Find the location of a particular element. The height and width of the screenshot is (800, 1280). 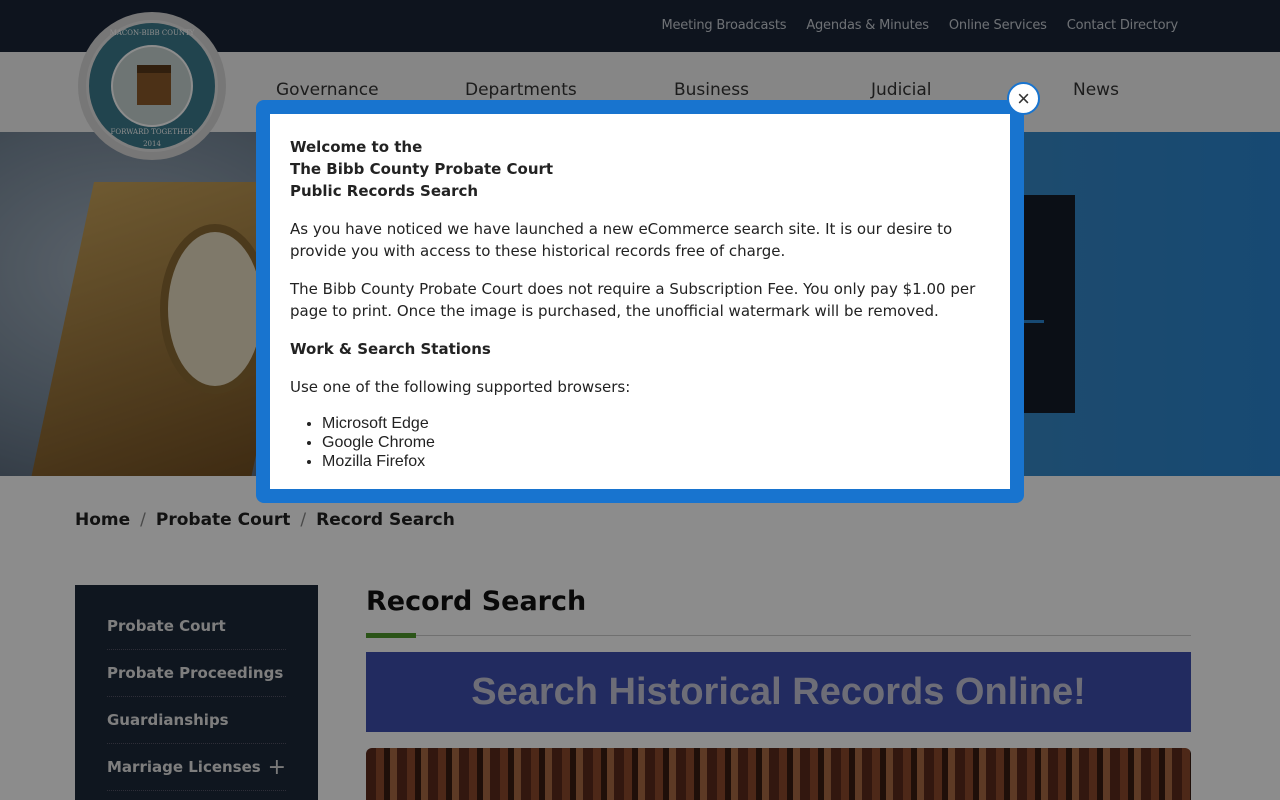

modal-heading-line-3: Public Records Search is located at coordinates (384, 191).